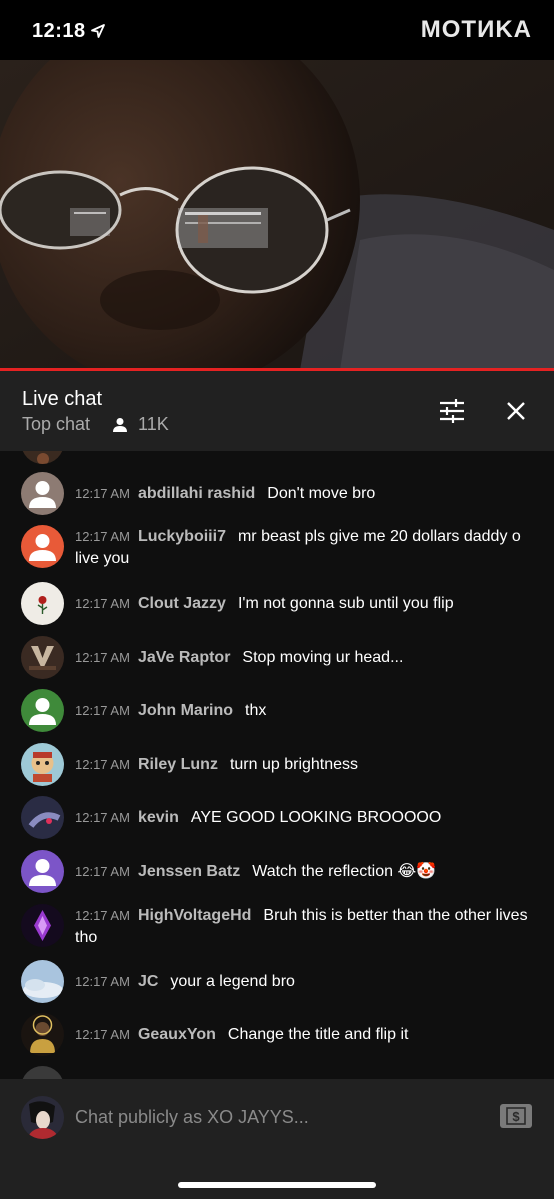  Describe the element at coordinates (344, 871) in the screenshot. I see `message-text: Watch the reflection 😂🤡` at that location.